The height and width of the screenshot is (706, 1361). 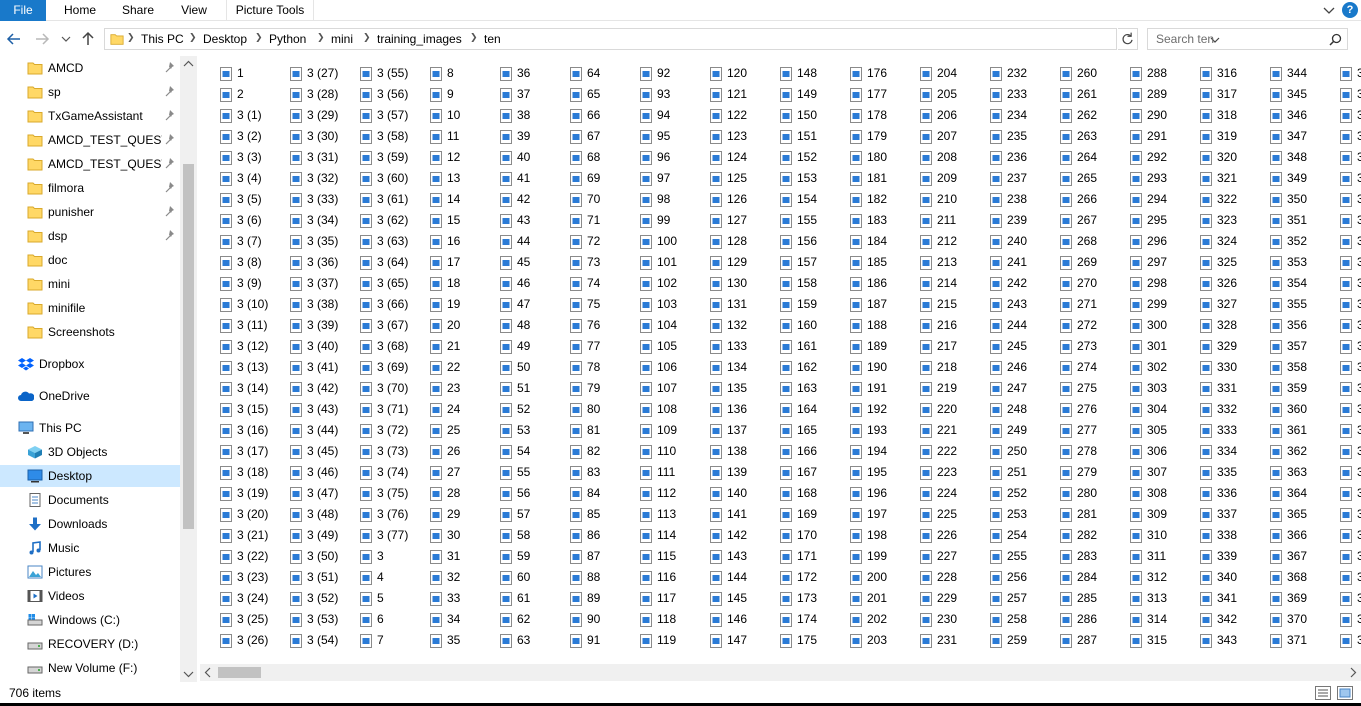 What do you see at coordinates (375, 492) in the screenshot?
I see `file-item: 3 (75)` at bounding box center [375, 492].